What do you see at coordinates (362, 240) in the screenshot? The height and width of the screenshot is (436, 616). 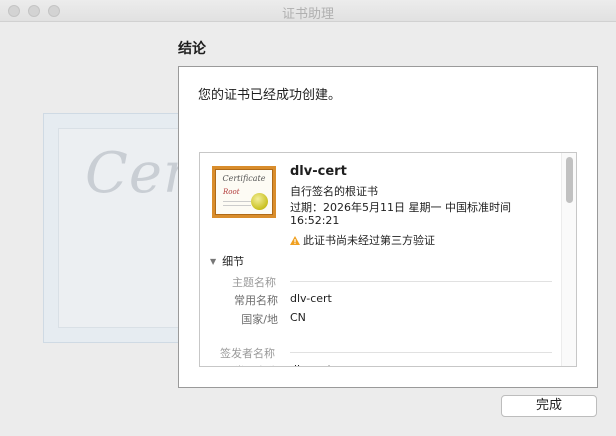 I see `verification-warning: 此证书尚未经过第三方验证` at bounding box center [362, 240].